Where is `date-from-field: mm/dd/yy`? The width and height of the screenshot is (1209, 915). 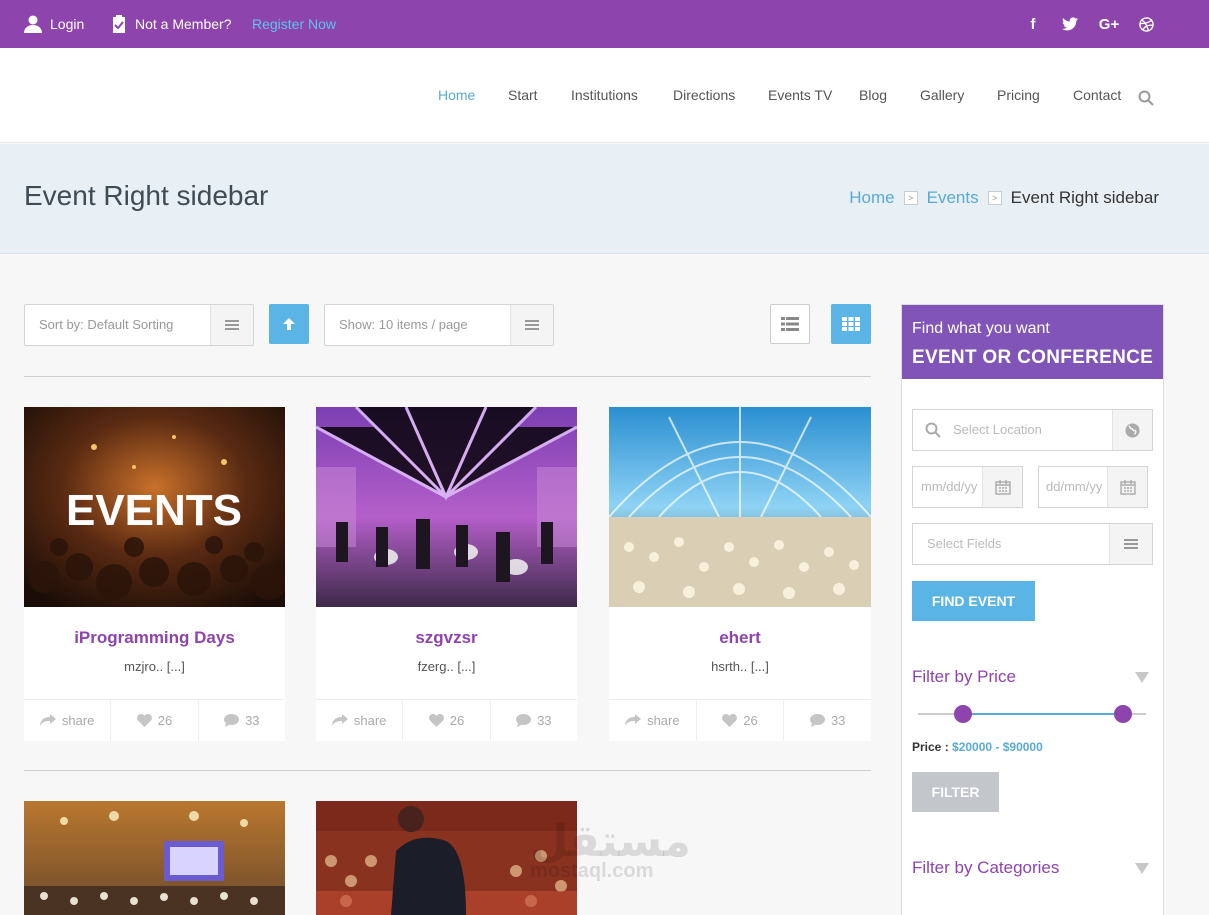 date-from-field: mm/dd/yy is located at coordinates (967, 487).